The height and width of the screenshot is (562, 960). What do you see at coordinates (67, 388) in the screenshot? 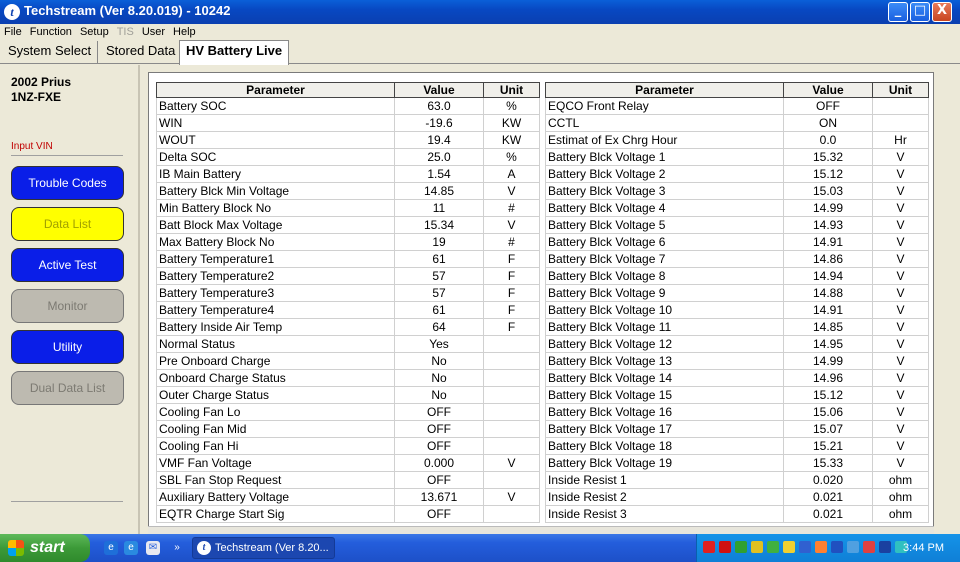
I see `dual-data-list-button: Dual Data List` at bounding box center [67, 388].